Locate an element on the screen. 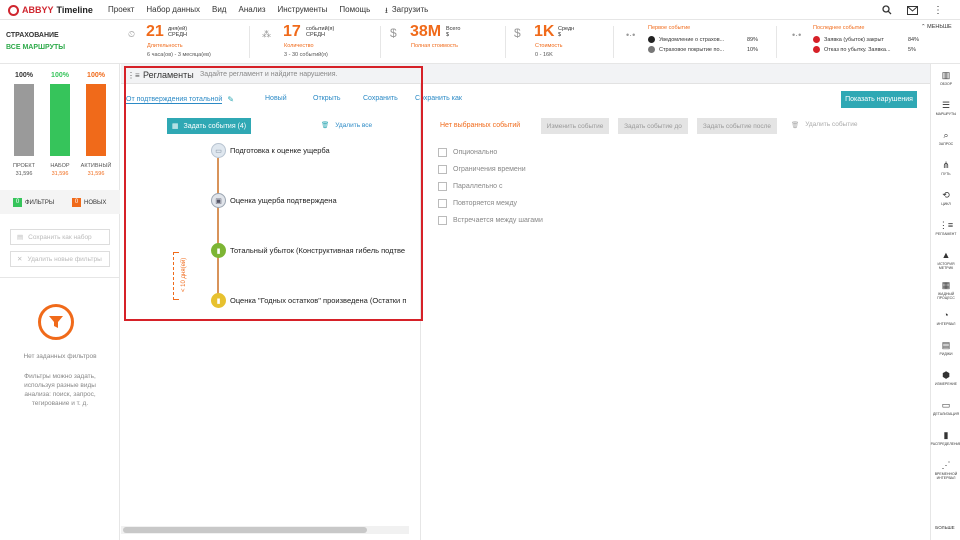 The width and height of the screenshot is (960, 540). toolbar-item-detail: ▭ ДЕТАЛИЗАЦИЯ is located at coordinates (945, 408).